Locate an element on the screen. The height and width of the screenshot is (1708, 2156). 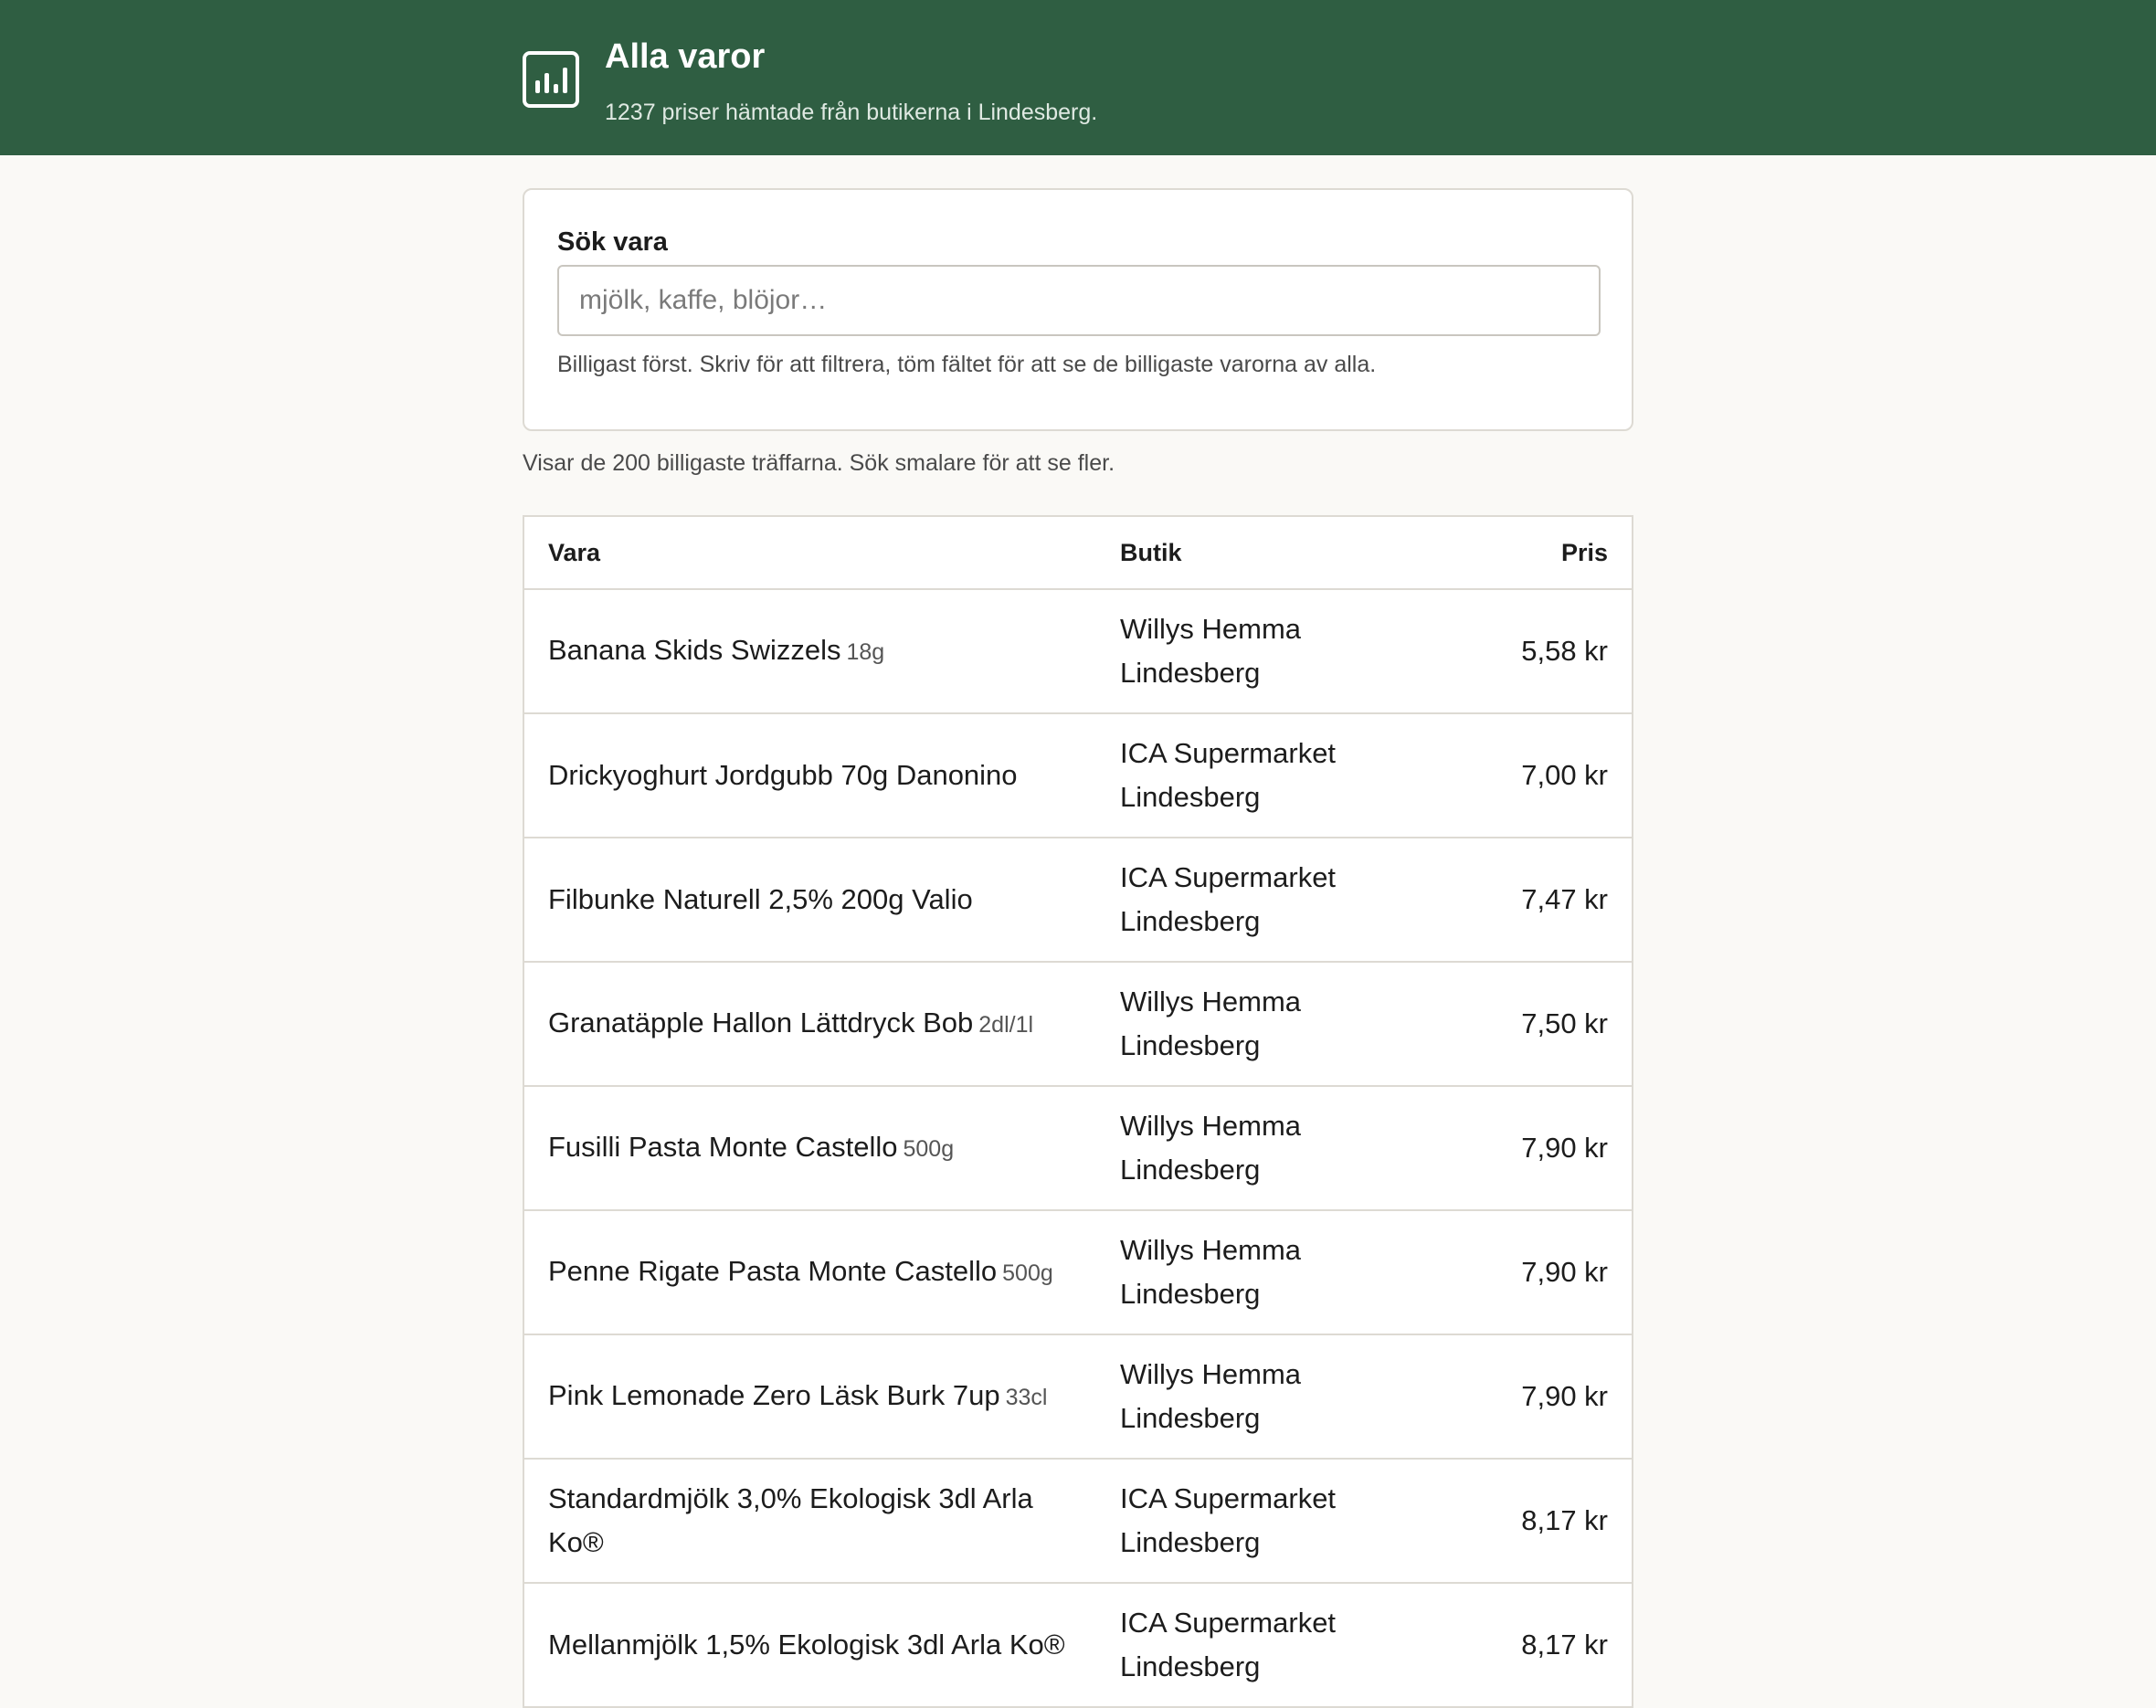
product-name: Pink Lemonade Zero Läsk Burk 7up is located at coordinates (774, 1395).